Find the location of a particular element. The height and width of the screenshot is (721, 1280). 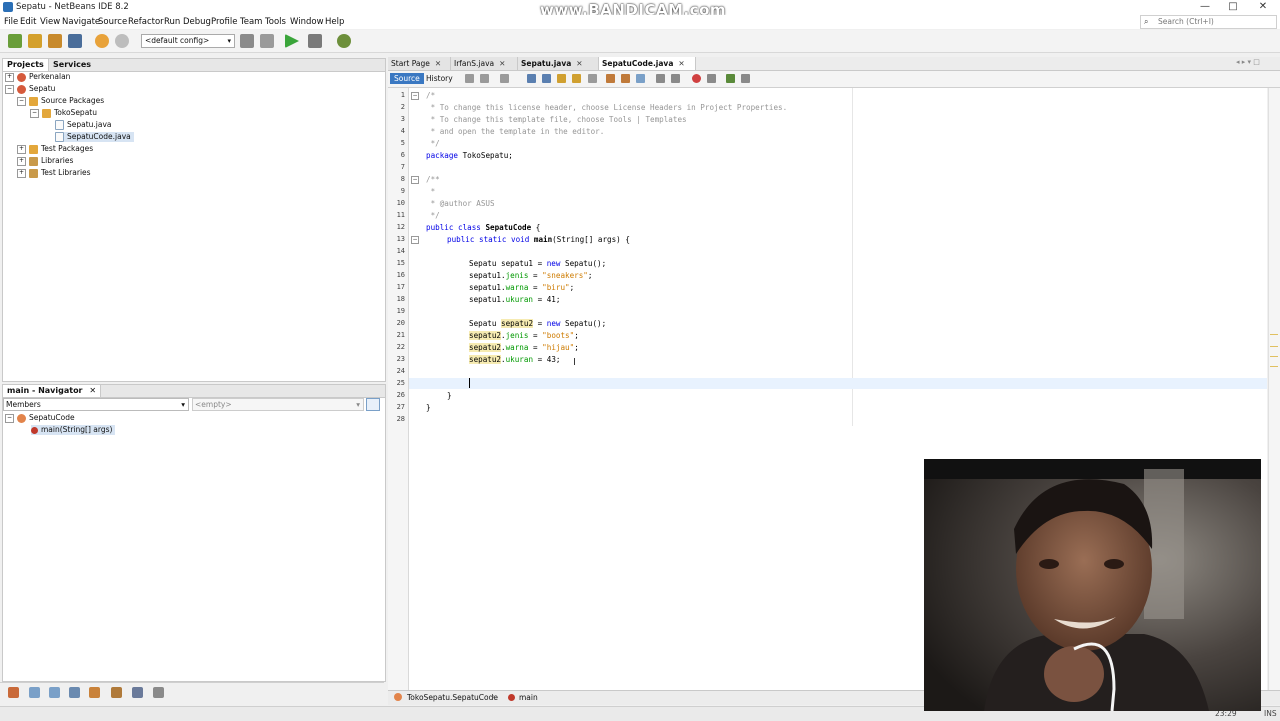

find-previous-icon is located at coordinates (546, 78).